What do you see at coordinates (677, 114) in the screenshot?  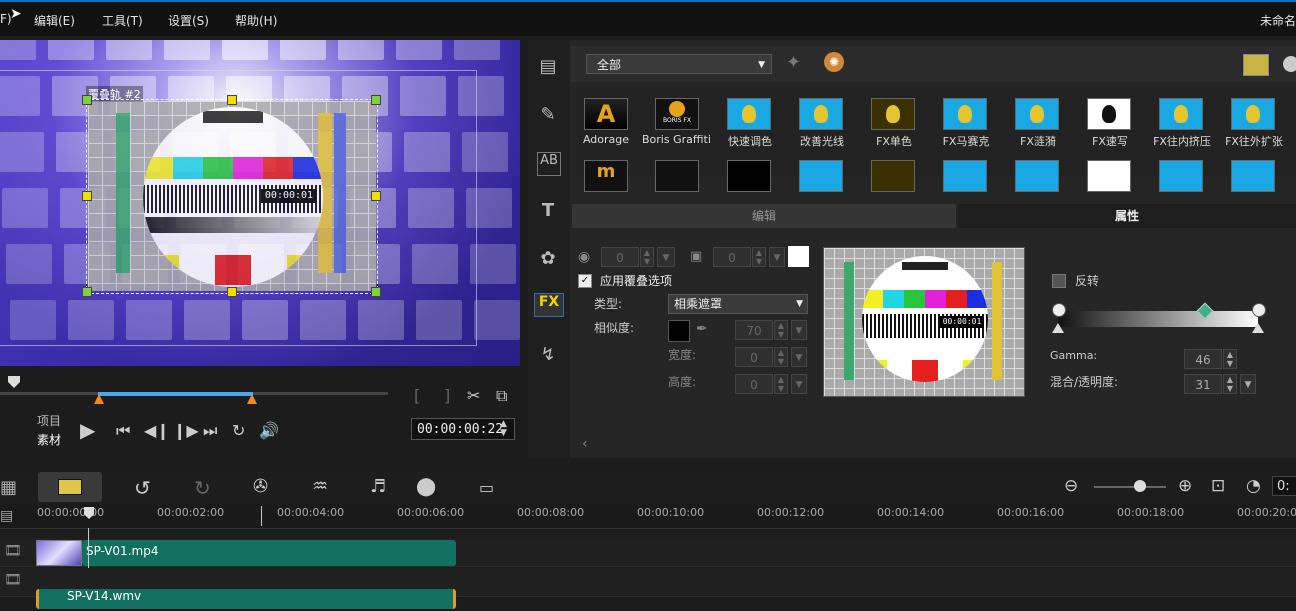 I see `boris-thumbnail: BORIS FX` at bounding box center [677, 114].